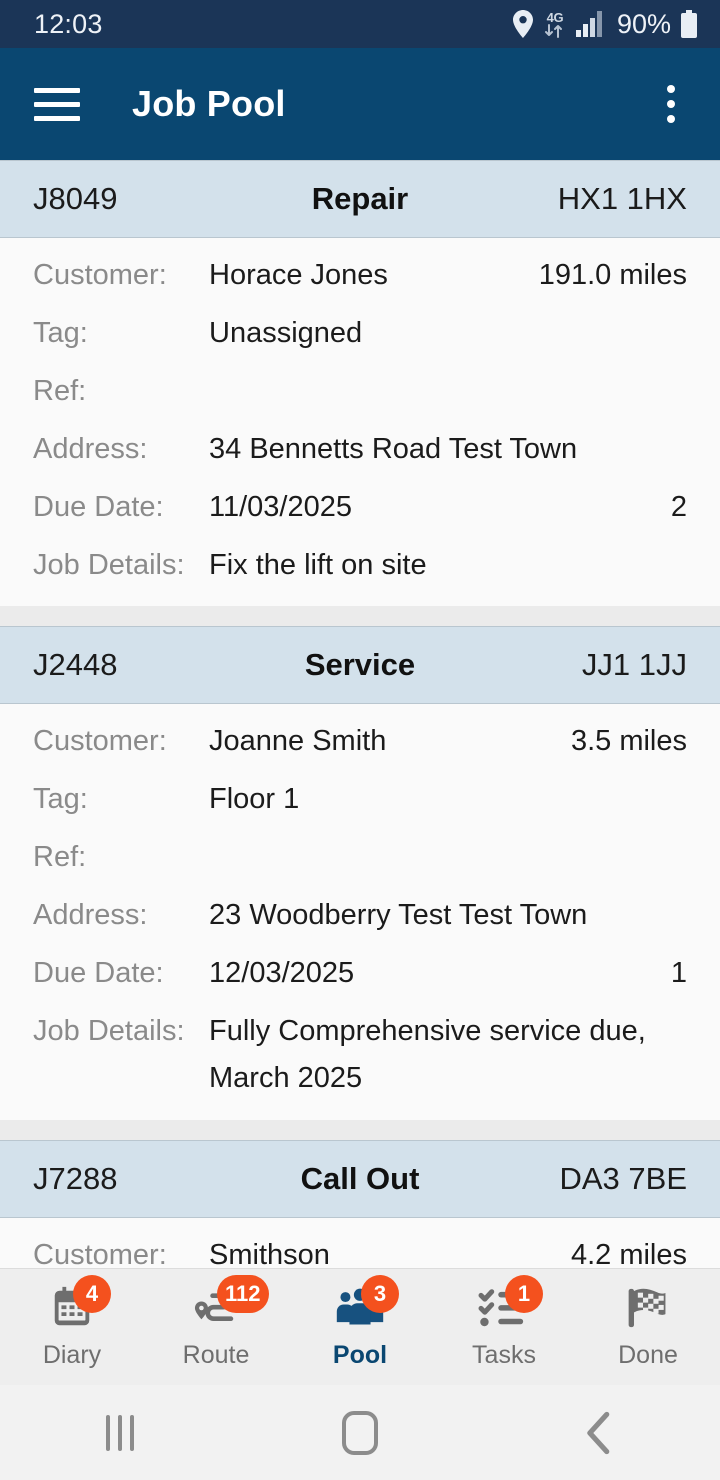 The width and height of the screenshot is (720, 1480). I want to click on job-row-tag: Tag: Unassigned, so click(360, 333).